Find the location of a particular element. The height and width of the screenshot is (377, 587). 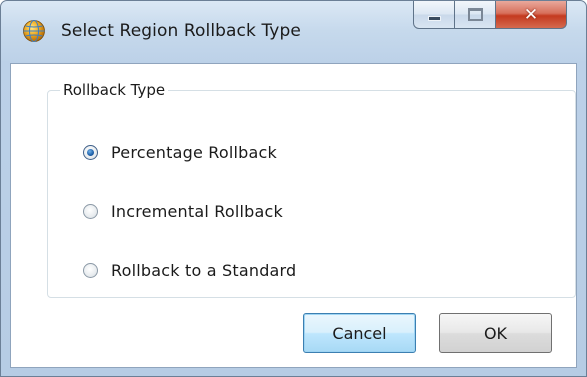

group-label: Rollback Type is located at coordinates (114, 90).